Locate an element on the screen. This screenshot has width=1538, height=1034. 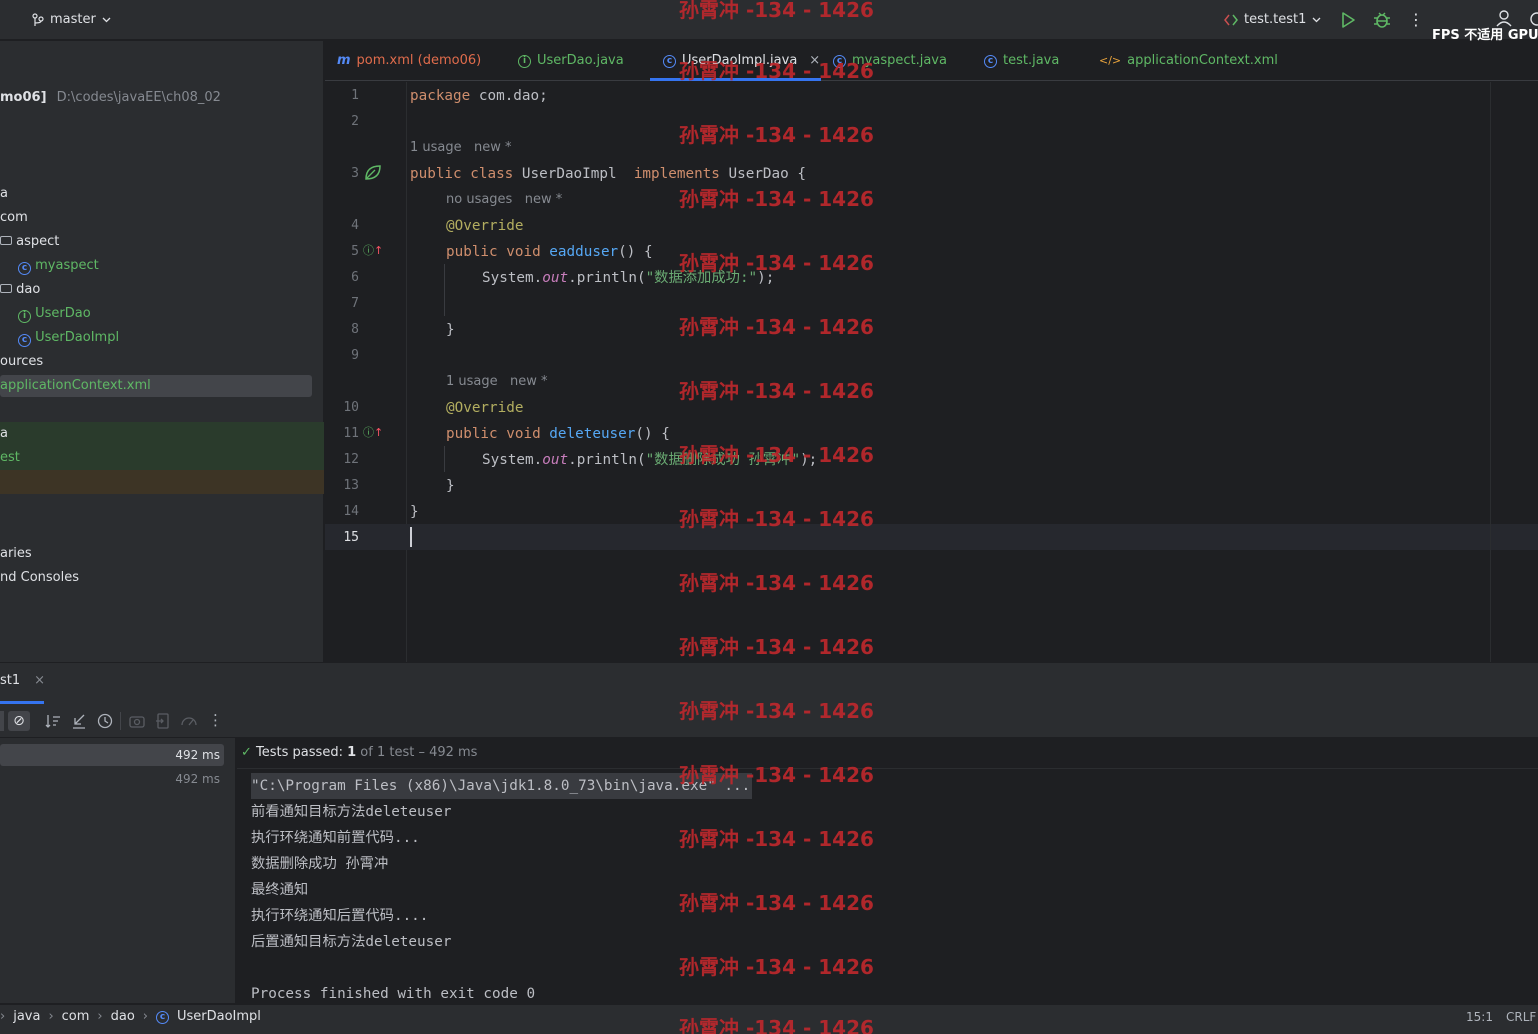
line-number: 6 is located at coordinates (355, 277).